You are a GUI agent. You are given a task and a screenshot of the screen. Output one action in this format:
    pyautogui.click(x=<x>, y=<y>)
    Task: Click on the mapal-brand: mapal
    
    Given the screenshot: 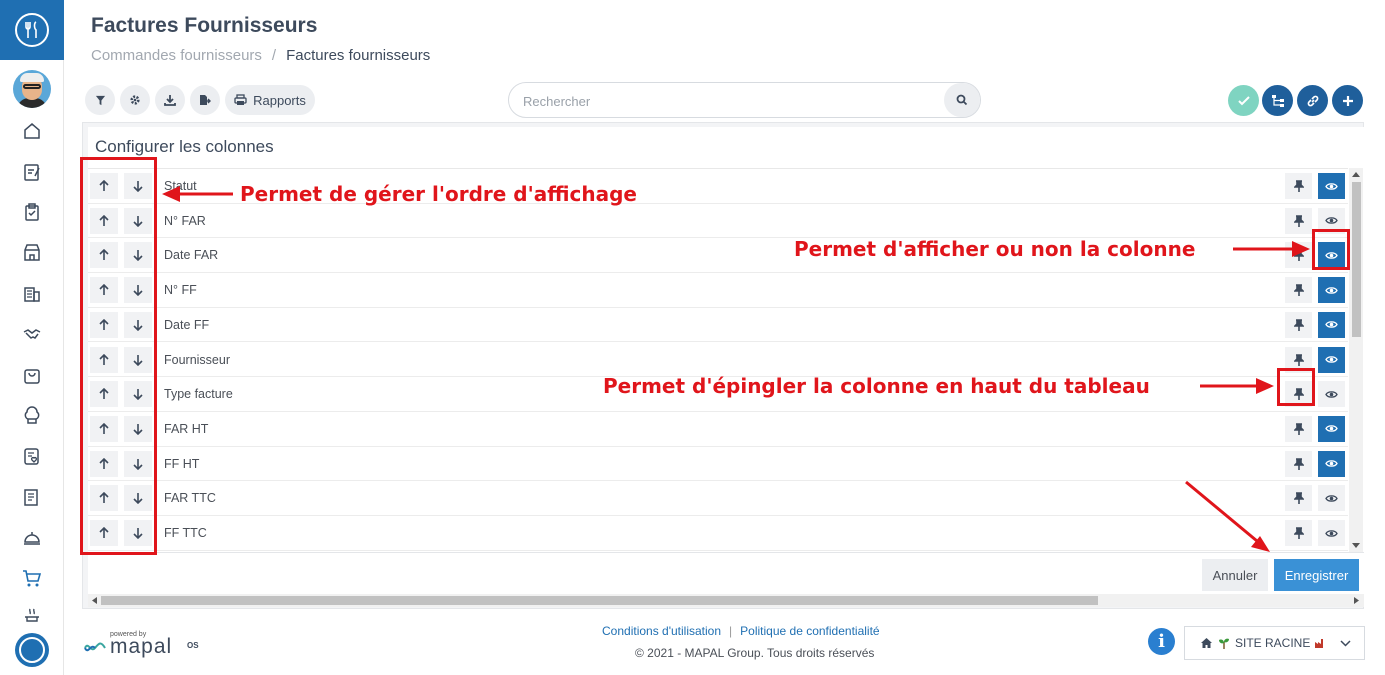 What is the action you would take?
    pyautogui.click(x=141, y=646)
    